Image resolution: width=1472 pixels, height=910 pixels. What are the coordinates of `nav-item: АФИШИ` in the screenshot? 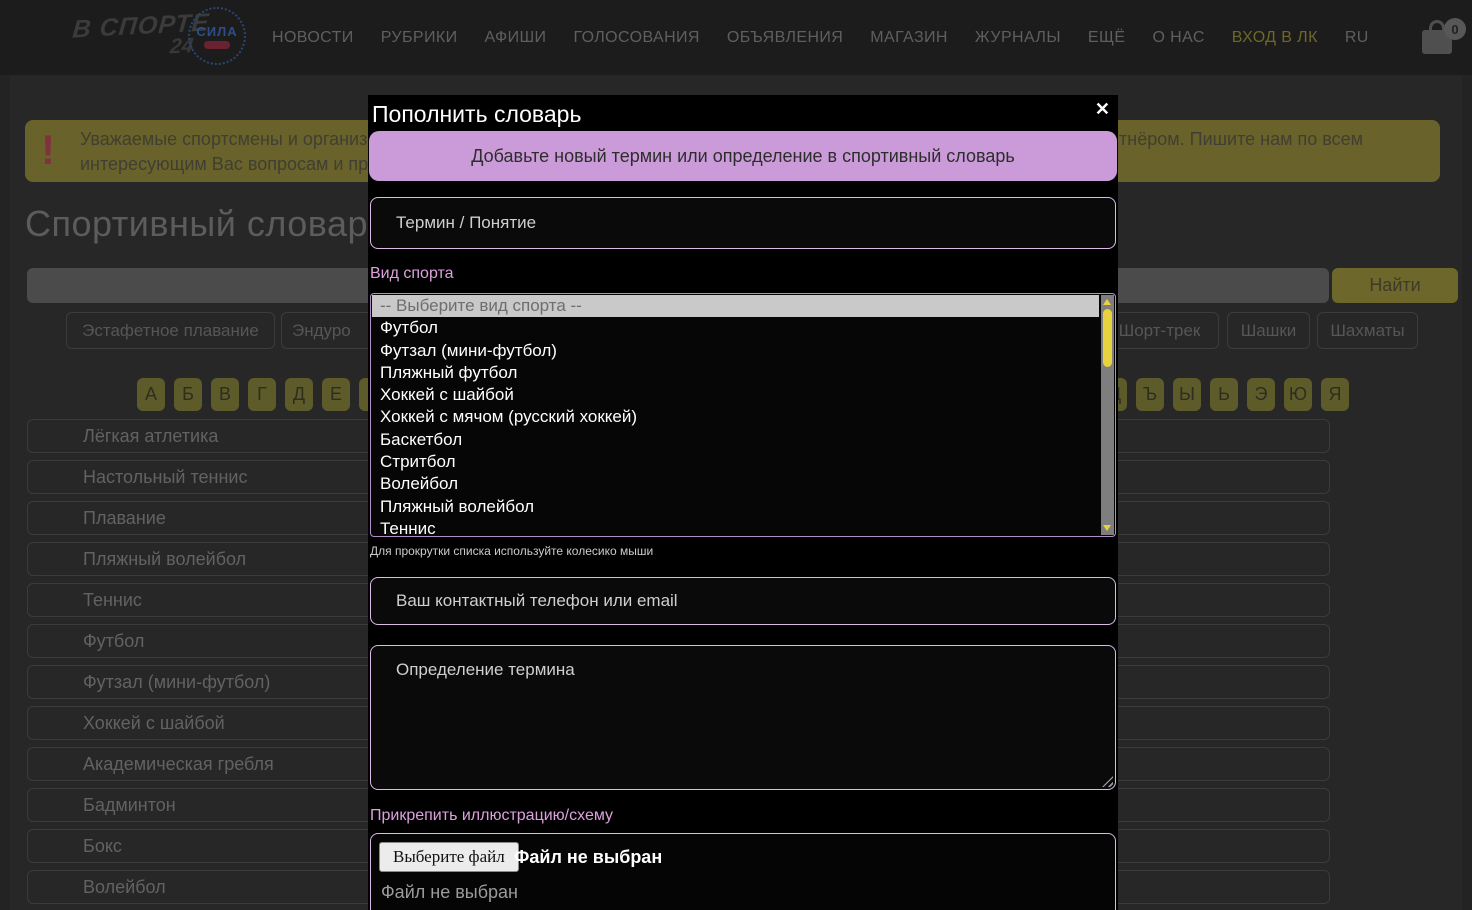 It's located at (515, 38).